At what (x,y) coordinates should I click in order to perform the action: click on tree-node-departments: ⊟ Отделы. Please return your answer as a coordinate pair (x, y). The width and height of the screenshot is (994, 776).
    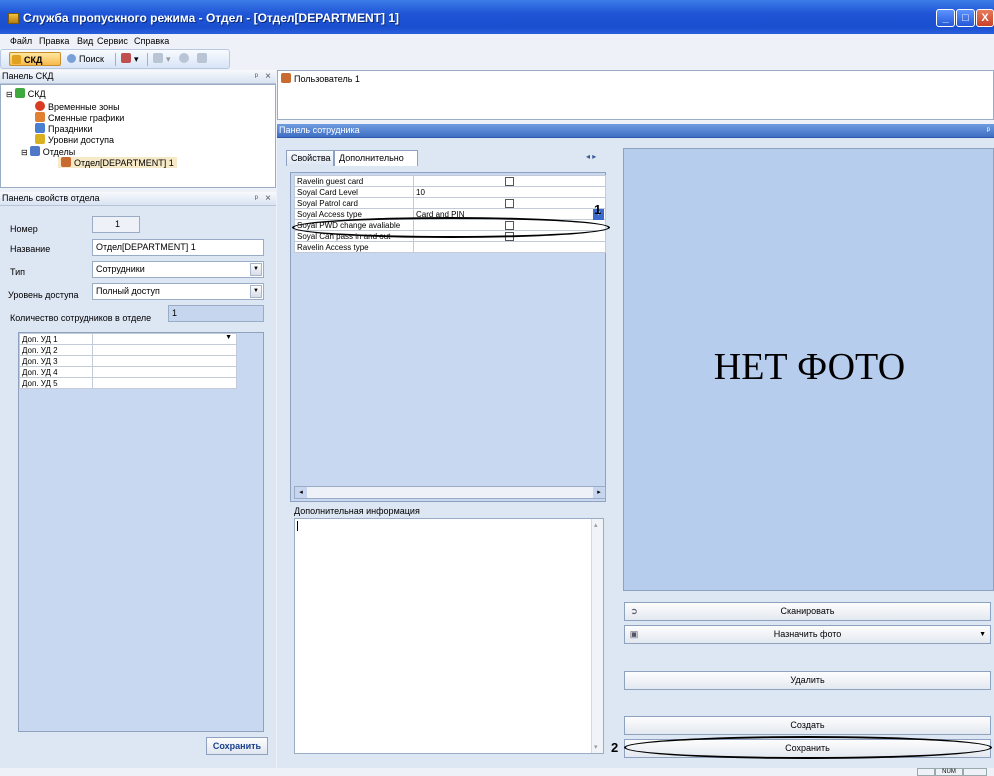
    Looking at the image, I should click on (48, 151).